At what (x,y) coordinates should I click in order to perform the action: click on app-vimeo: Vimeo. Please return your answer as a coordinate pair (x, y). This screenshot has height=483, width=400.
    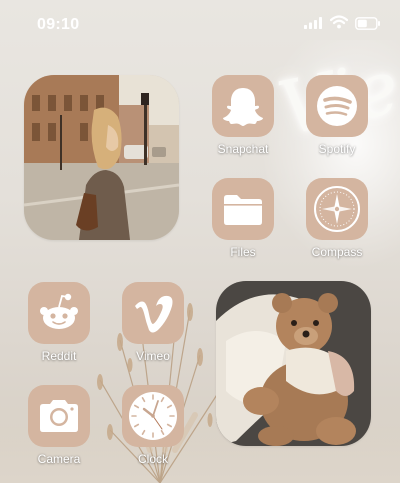
    Looking at the image, I should click on (153, 322).